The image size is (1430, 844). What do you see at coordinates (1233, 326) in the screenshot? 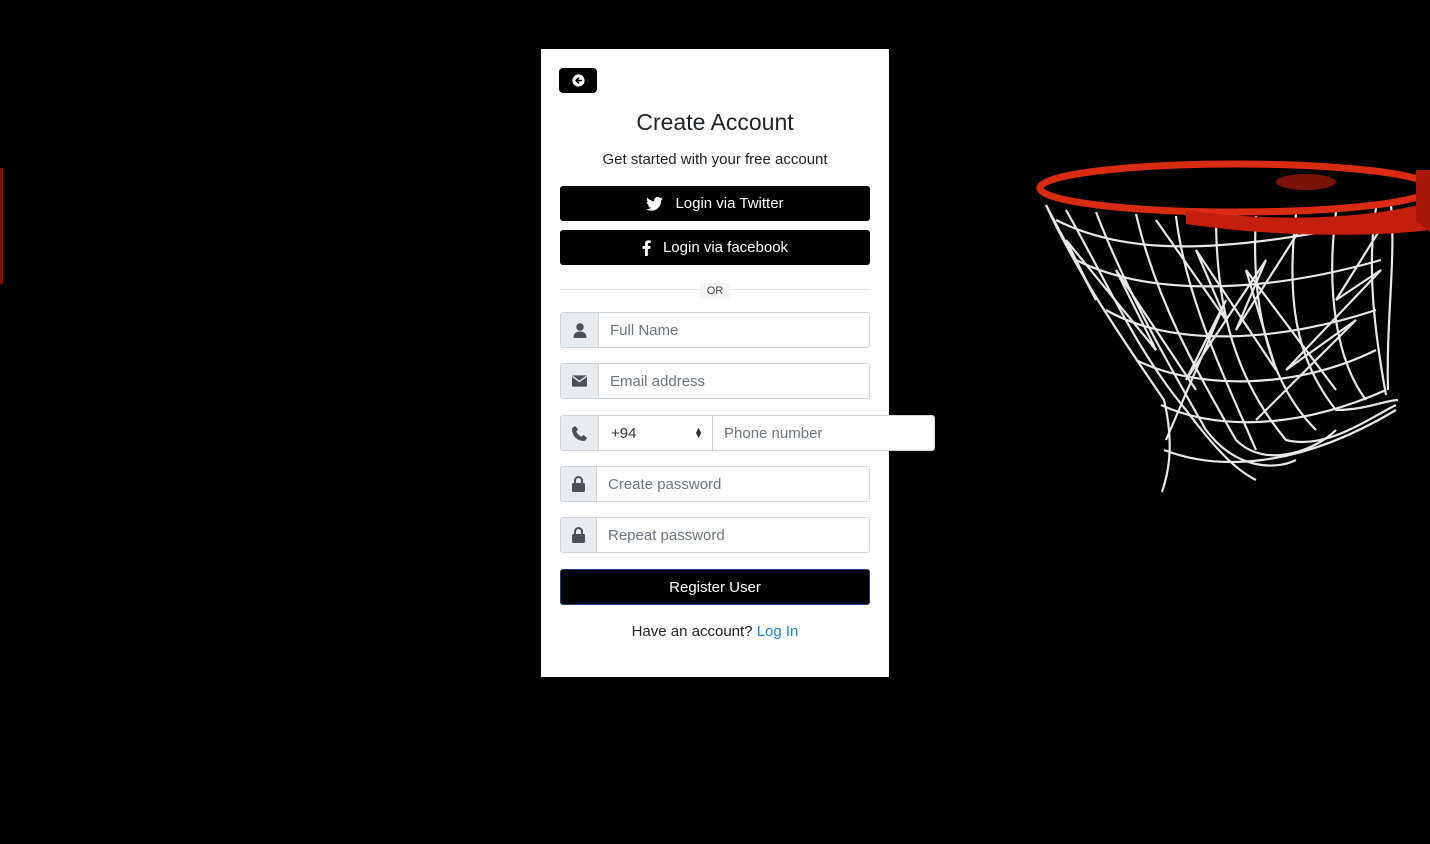
I see `basketball-hoop-image` at bounding box center [1233, 326].